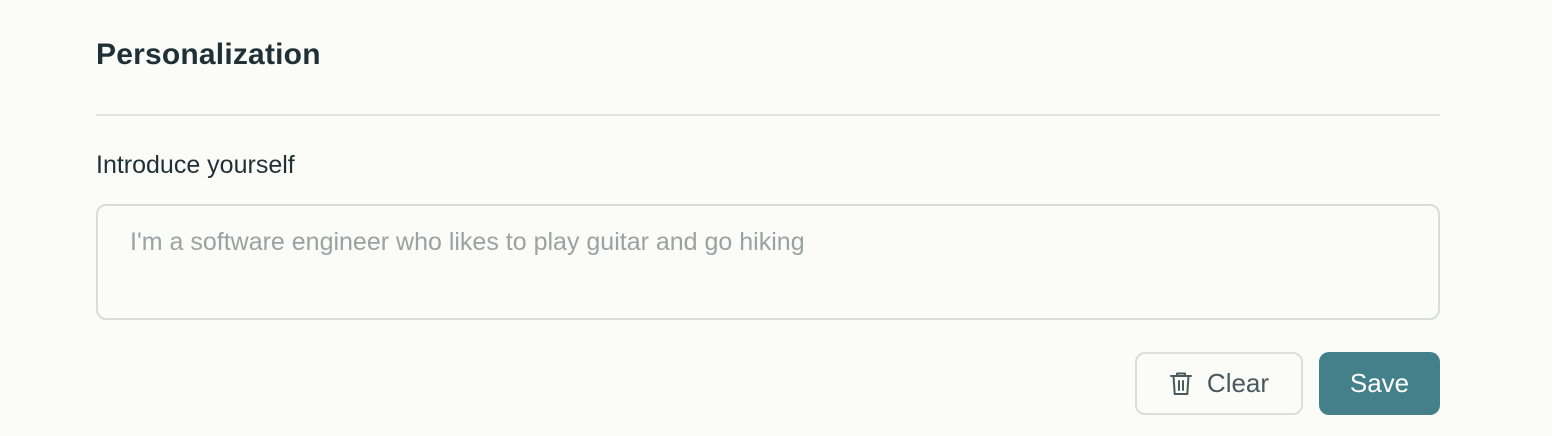 This screenshot has height=436, width=1552. I want to click on clear-button-label: Clear, so click(1238, 383).